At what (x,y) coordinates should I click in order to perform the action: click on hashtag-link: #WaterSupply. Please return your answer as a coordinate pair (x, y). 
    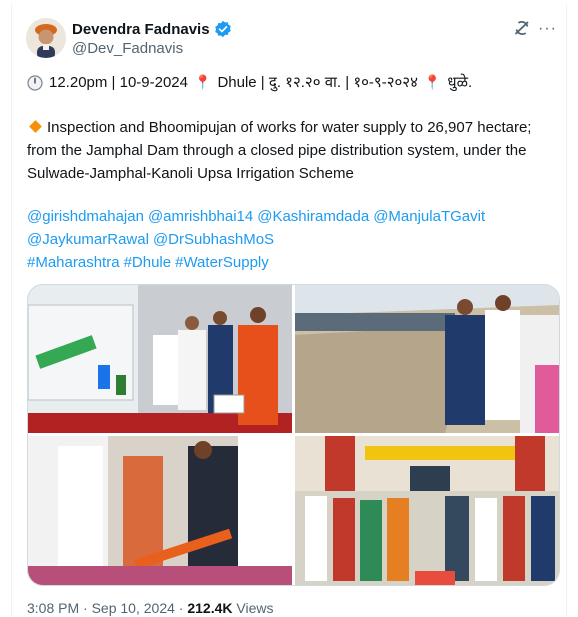
    Looking at the image, I should click on (222, 262).